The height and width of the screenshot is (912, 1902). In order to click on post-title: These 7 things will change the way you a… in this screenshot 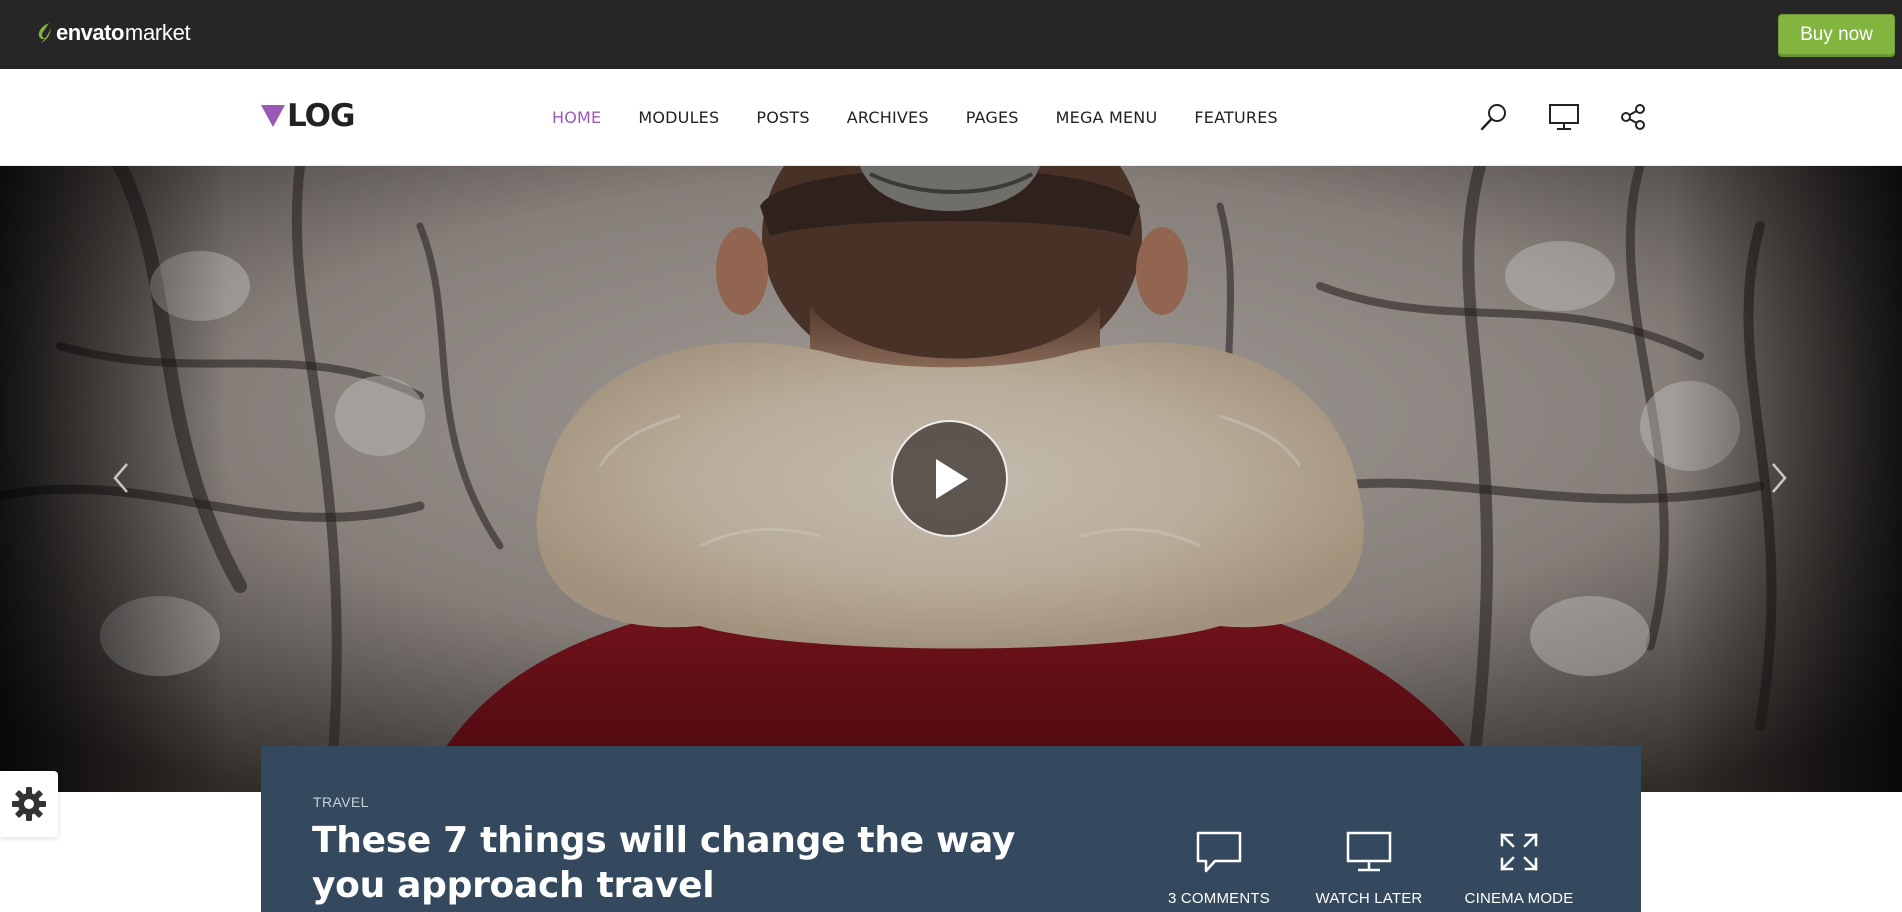, I will do `click(692, 863)`.